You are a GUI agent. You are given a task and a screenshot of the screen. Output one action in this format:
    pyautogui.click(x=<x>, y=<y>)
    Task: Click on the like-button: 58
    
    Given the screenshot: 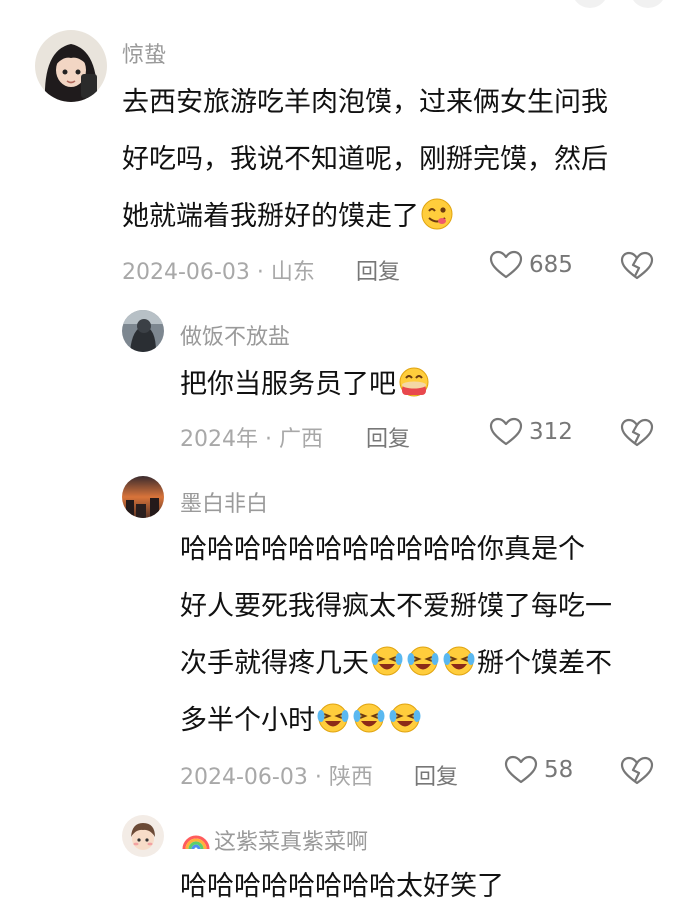 What is the action you would take?
    pyautogui.click(x=538, y=770)
    